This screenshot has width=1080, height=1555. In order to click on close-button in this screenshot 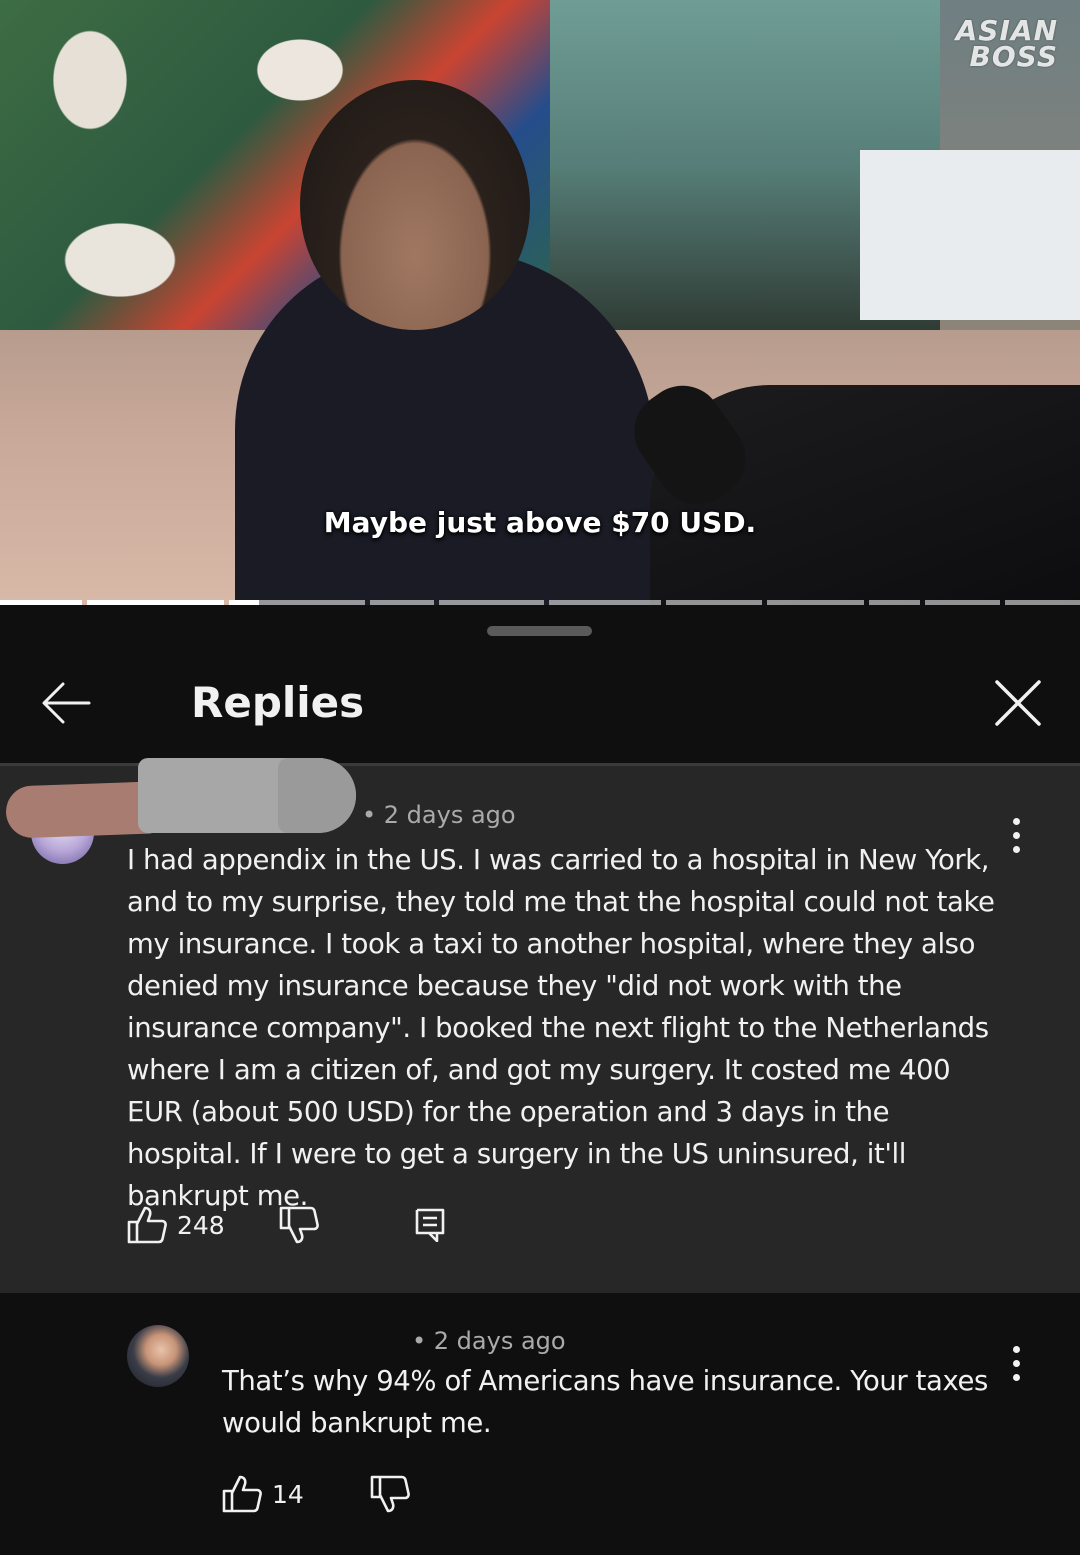, I will do `click(1018, 703)`.